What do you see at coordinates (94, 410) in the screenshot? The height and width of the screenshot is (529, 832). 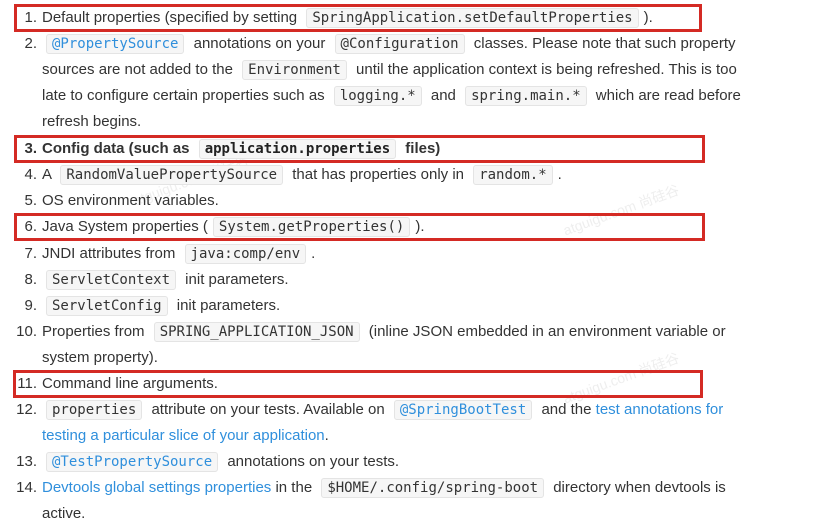 I see `code-snippet: properties` at bounding box center [94, 410].